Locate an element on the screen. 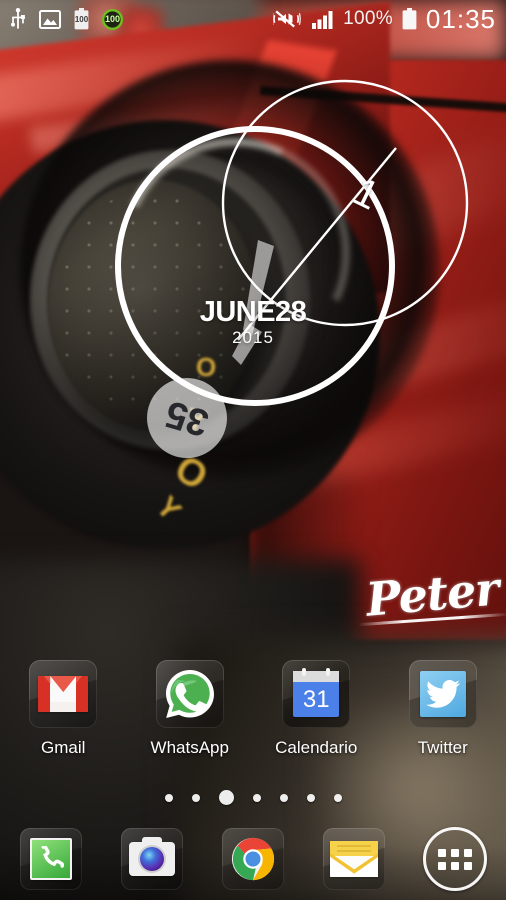 This screenshot has height=900, width=506. camera-icon is located at coordinates (151, 859).